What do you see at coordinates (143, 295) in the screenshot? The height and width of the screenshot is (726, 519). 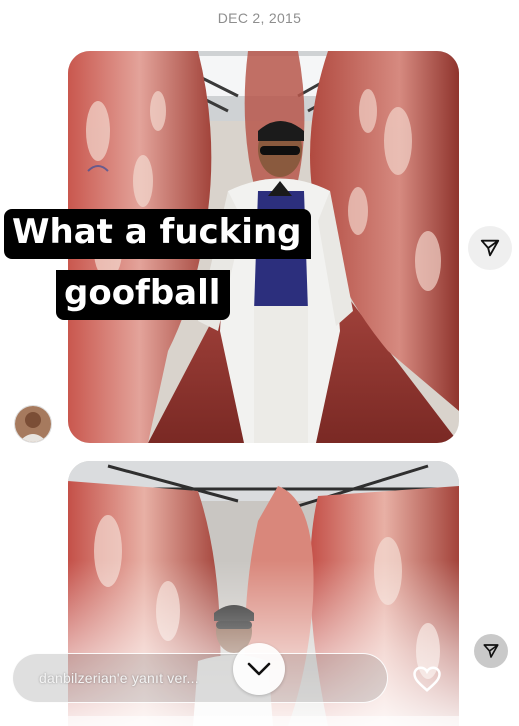 I see `caption-line-2: goofball` at bounding box center [143, 295].